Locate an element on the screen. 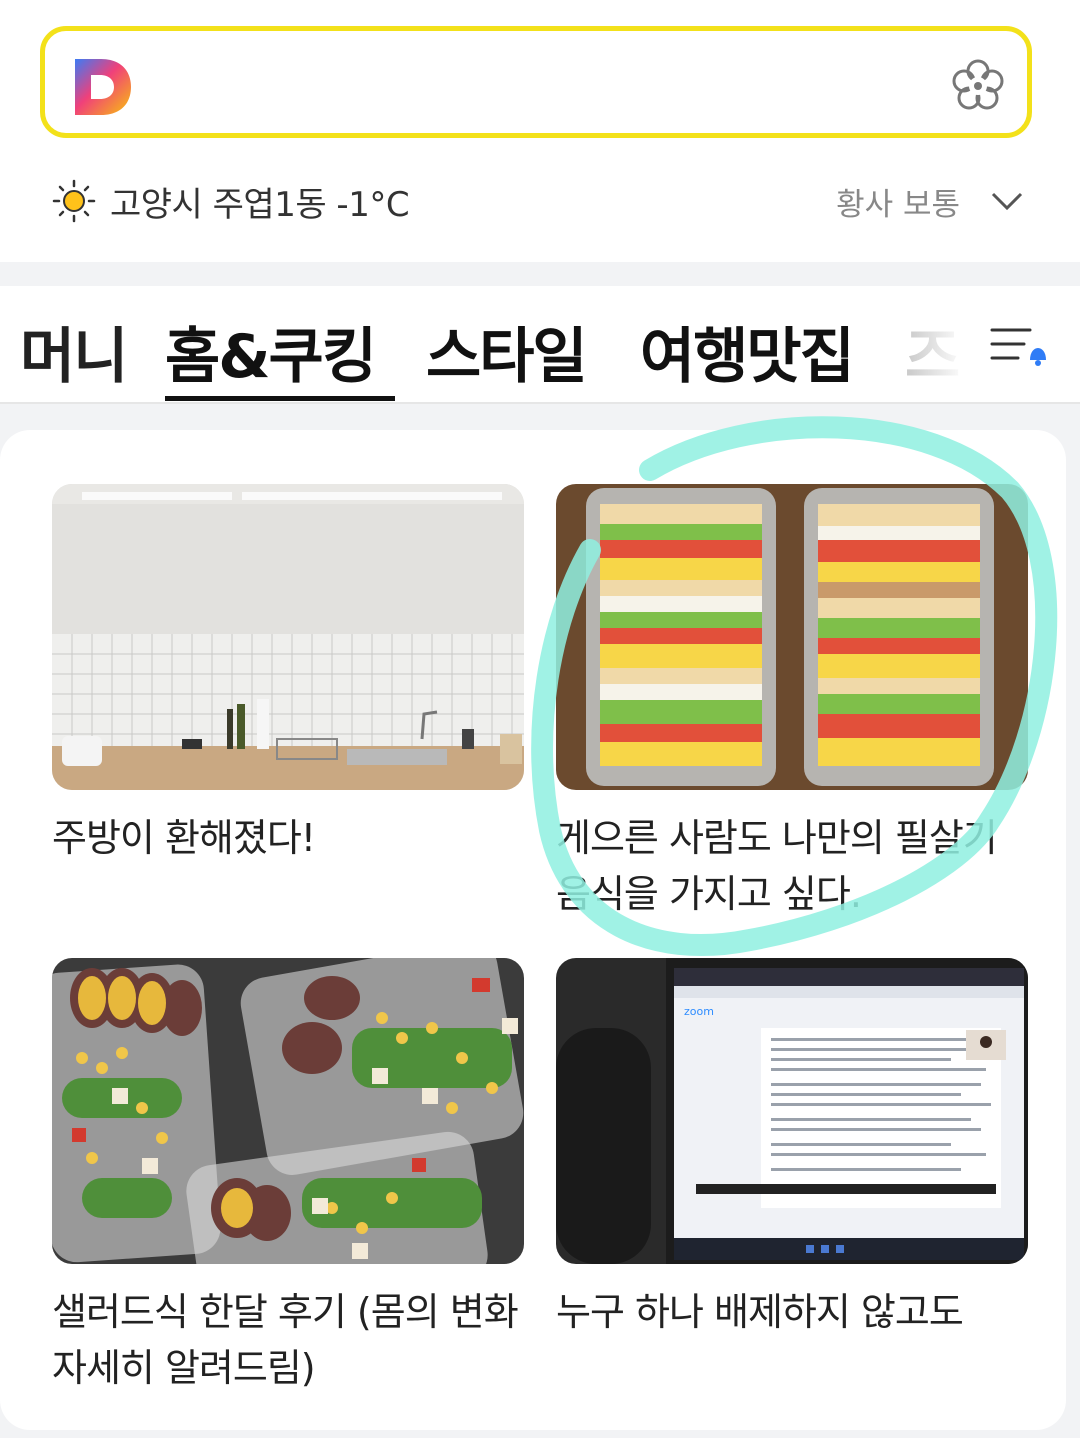 The height and width of the screenshot is (1438, 1080). tab-home-cooking: 홈&쿠킹 is located at coordinates (271, 351).